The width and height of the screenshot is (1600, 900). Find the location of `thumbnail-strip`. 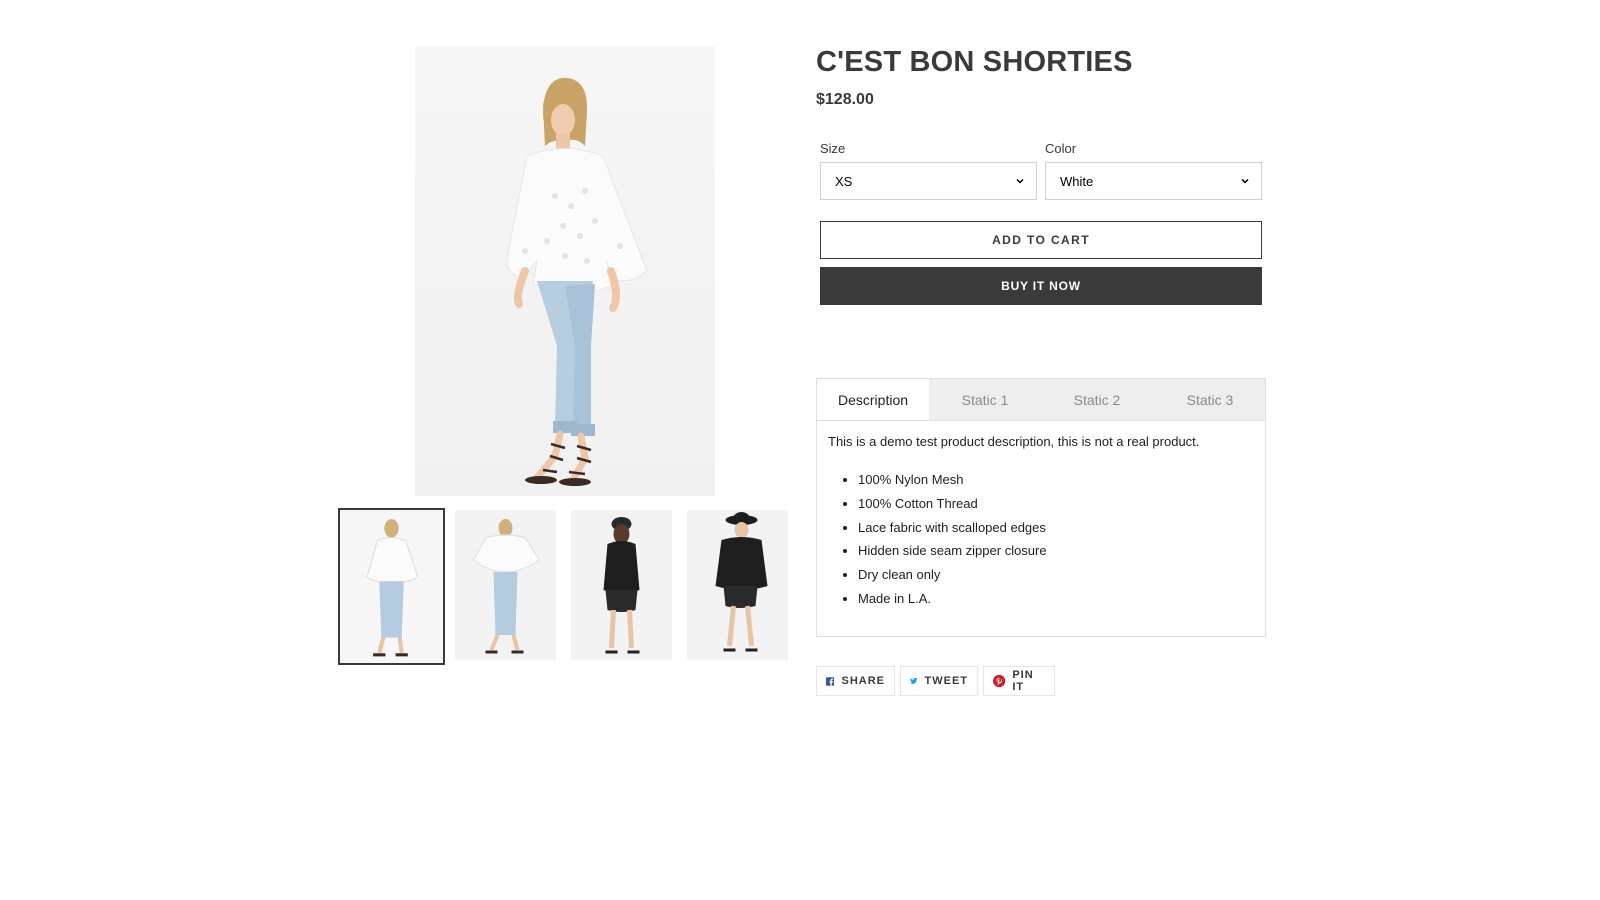

thumbnail-strip is located at coordinates (565, 586).